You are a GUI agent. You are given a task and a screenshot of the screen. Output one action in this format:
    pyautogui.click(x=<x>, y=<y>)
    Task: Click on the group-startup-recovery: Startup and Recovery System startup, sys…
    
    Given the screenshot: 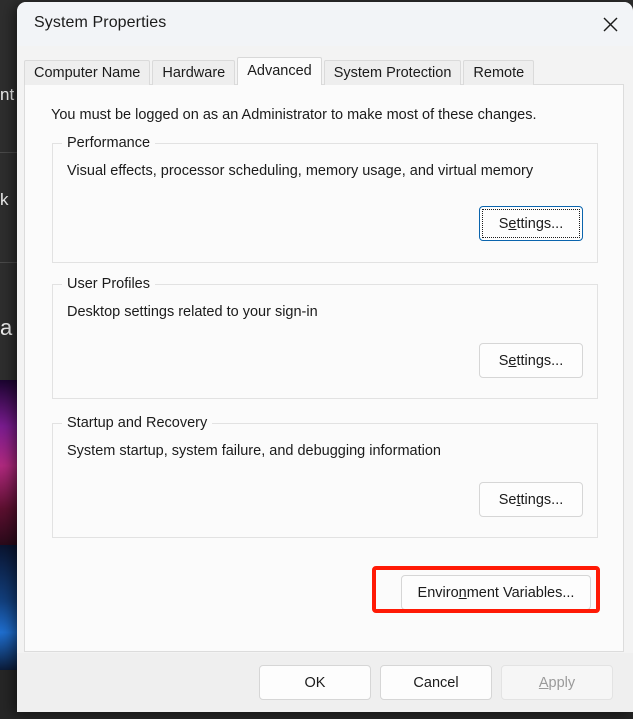 What is the action you would take?
    pyautogui.click(x=325, y=476)
    